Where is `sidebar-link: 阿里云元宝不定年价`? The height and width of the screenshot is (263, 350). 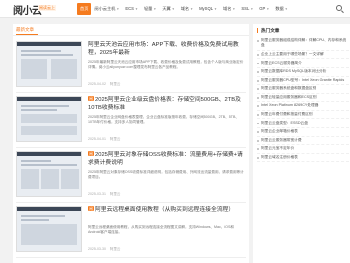
sidebar-link: 阿里云元宝不定年价 is located at coordinates (303, 149).